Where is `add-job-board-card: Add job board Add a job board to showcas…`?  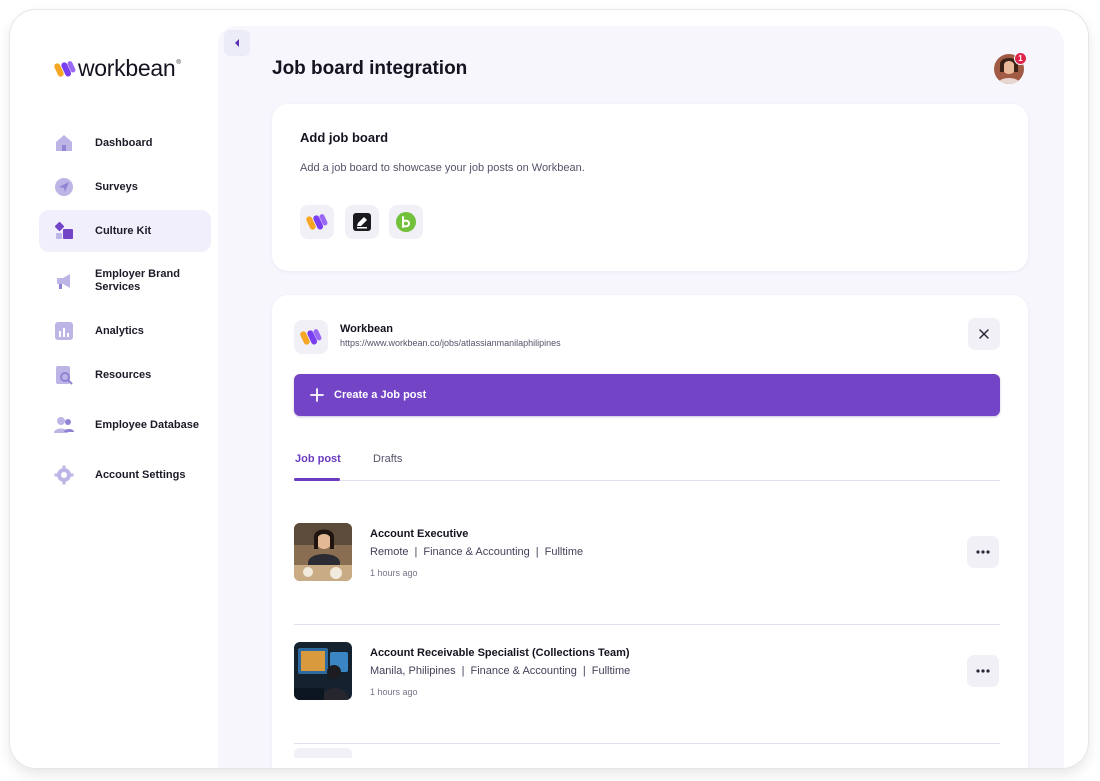
add-job-board-card: Add job board Add a job board to showcas… is located at coordinates (650, 187).